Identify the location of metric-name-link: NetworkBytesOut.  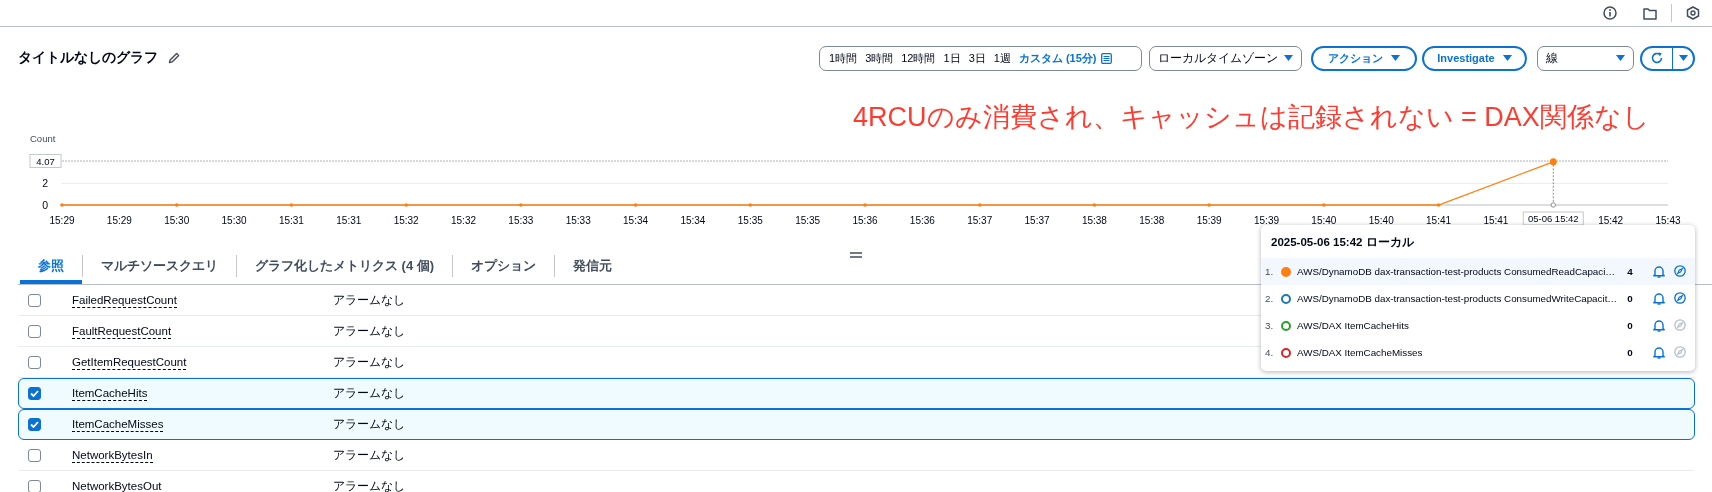
(117, 485).